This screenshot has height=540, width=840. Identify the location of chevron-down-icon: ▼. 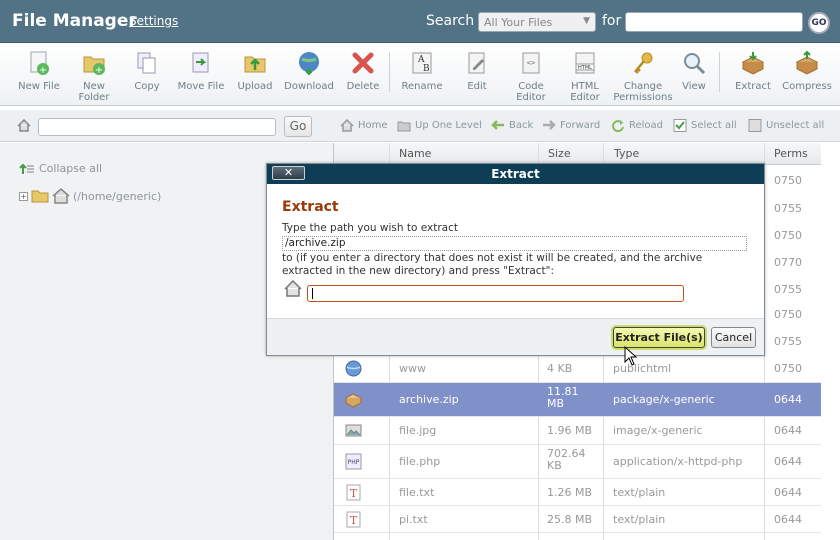
(586, 21).